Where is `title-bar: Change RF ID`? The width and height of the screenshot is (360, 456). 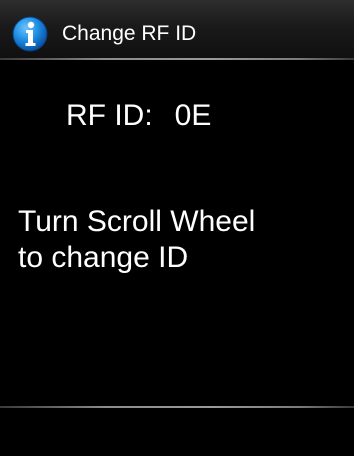 title-bar: Change RF ID is located at coordinates (177, 29).